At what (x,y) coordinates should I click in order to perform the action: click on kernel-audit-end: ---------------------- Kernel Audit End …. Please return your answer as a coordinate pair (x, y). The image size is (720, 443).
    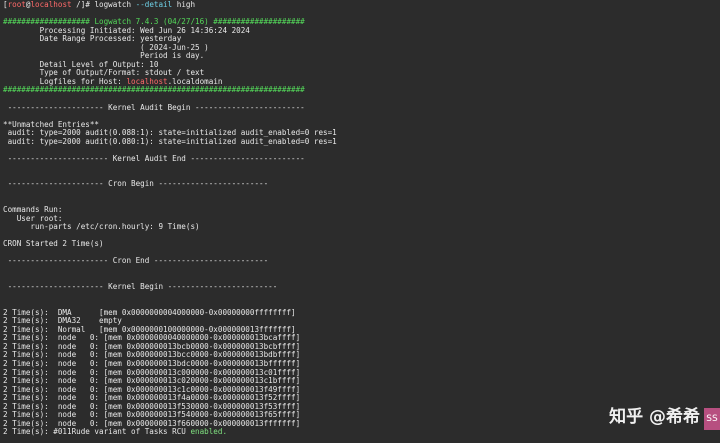
    Looking at the image, I should click on (154, 158).